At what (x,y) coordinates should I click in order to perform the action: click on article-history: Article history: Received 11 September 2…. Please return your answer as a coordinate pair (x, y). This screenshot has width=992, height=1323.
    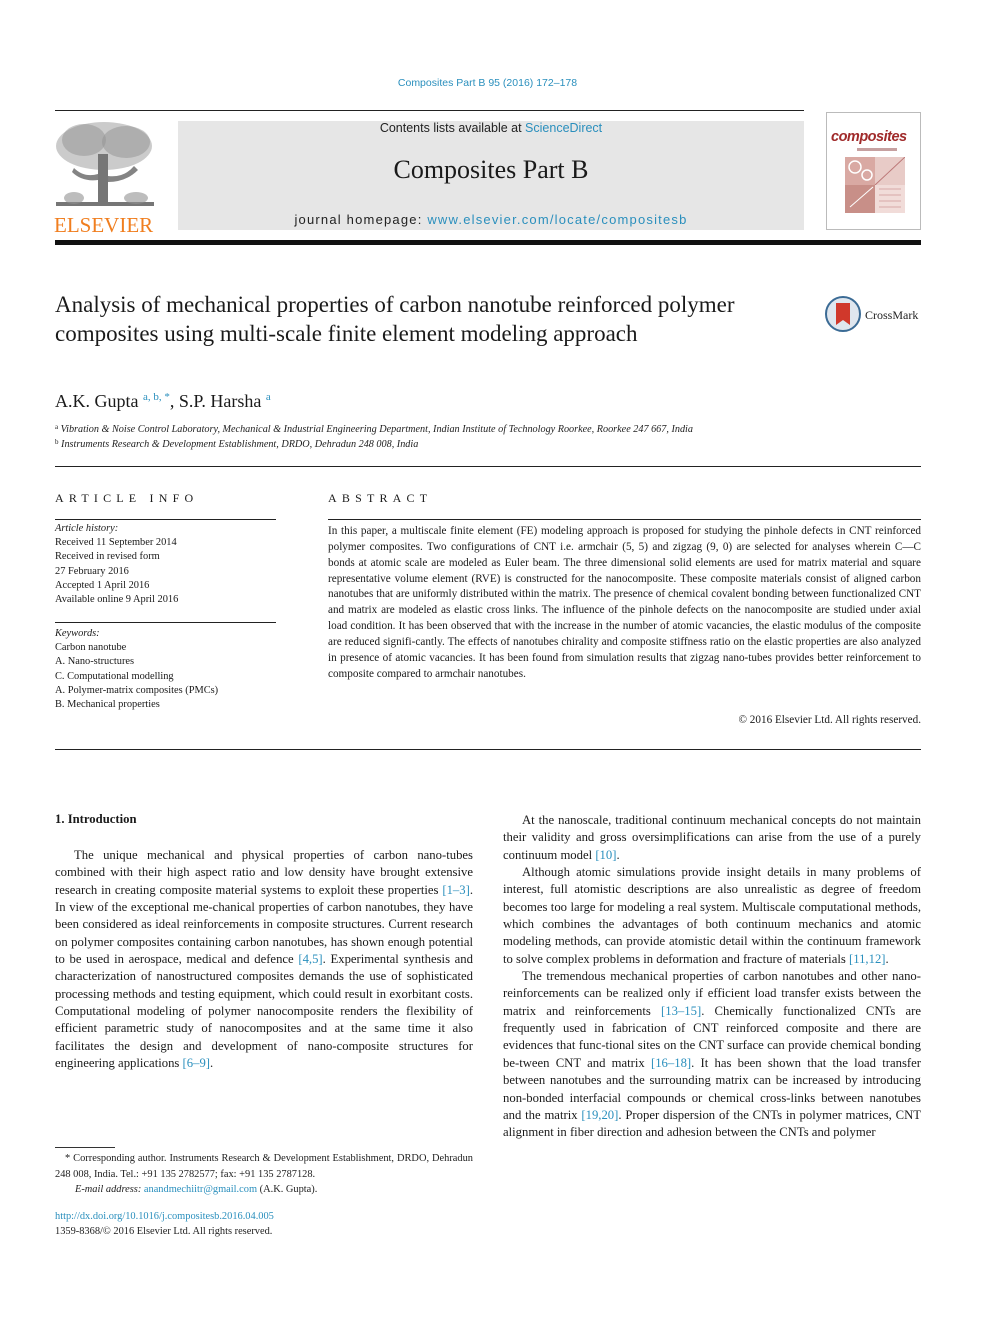
    Looking at the image, I should click on (167, 564).